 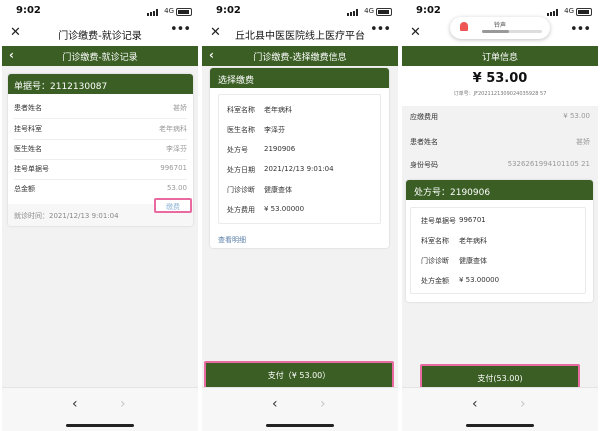 I want to click on toast-label: 铃声, so click(x=500, y=25).